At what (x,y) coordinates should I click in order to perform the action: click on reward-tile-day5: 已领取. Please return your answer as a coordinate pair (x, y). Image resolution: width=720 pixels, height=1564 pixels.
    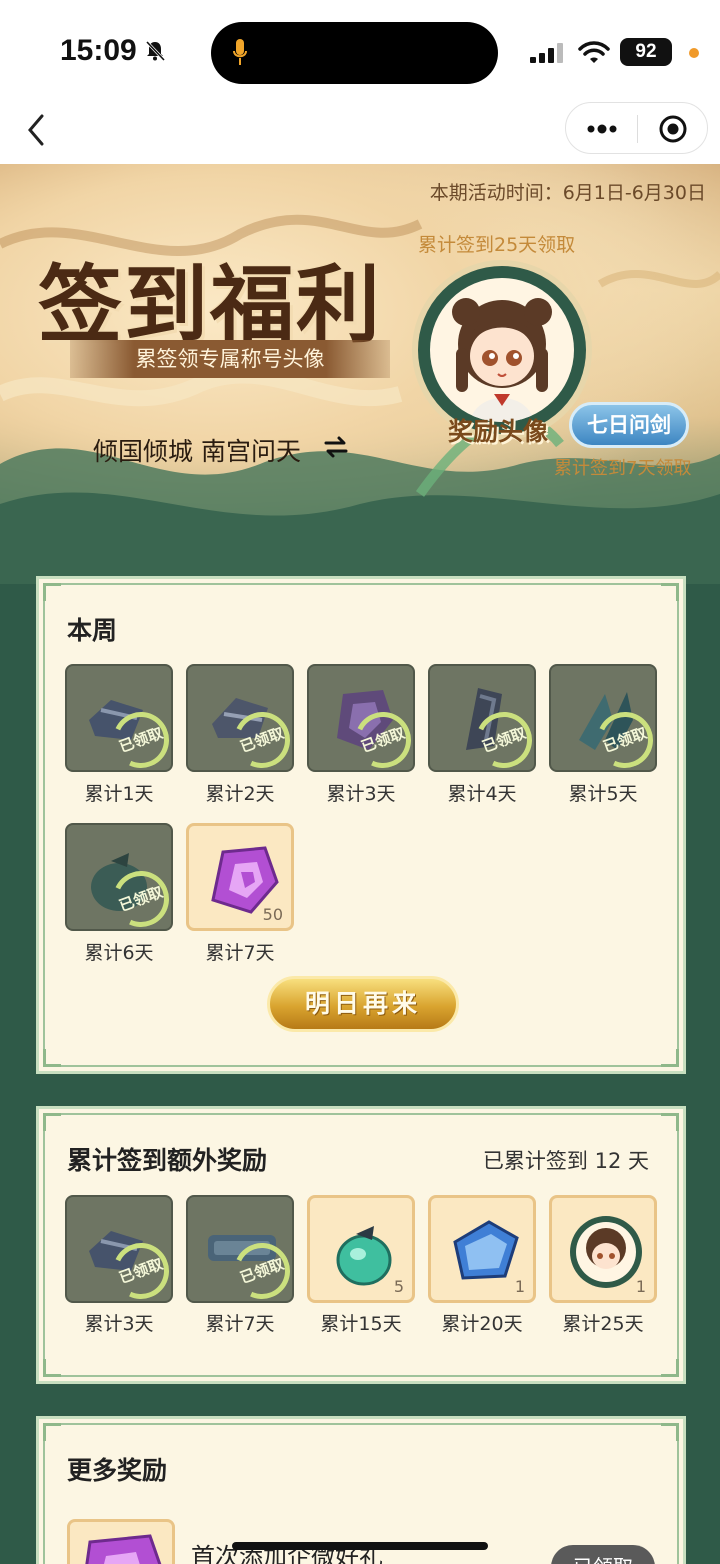
    Looking at the image, I should click on (605, 720).